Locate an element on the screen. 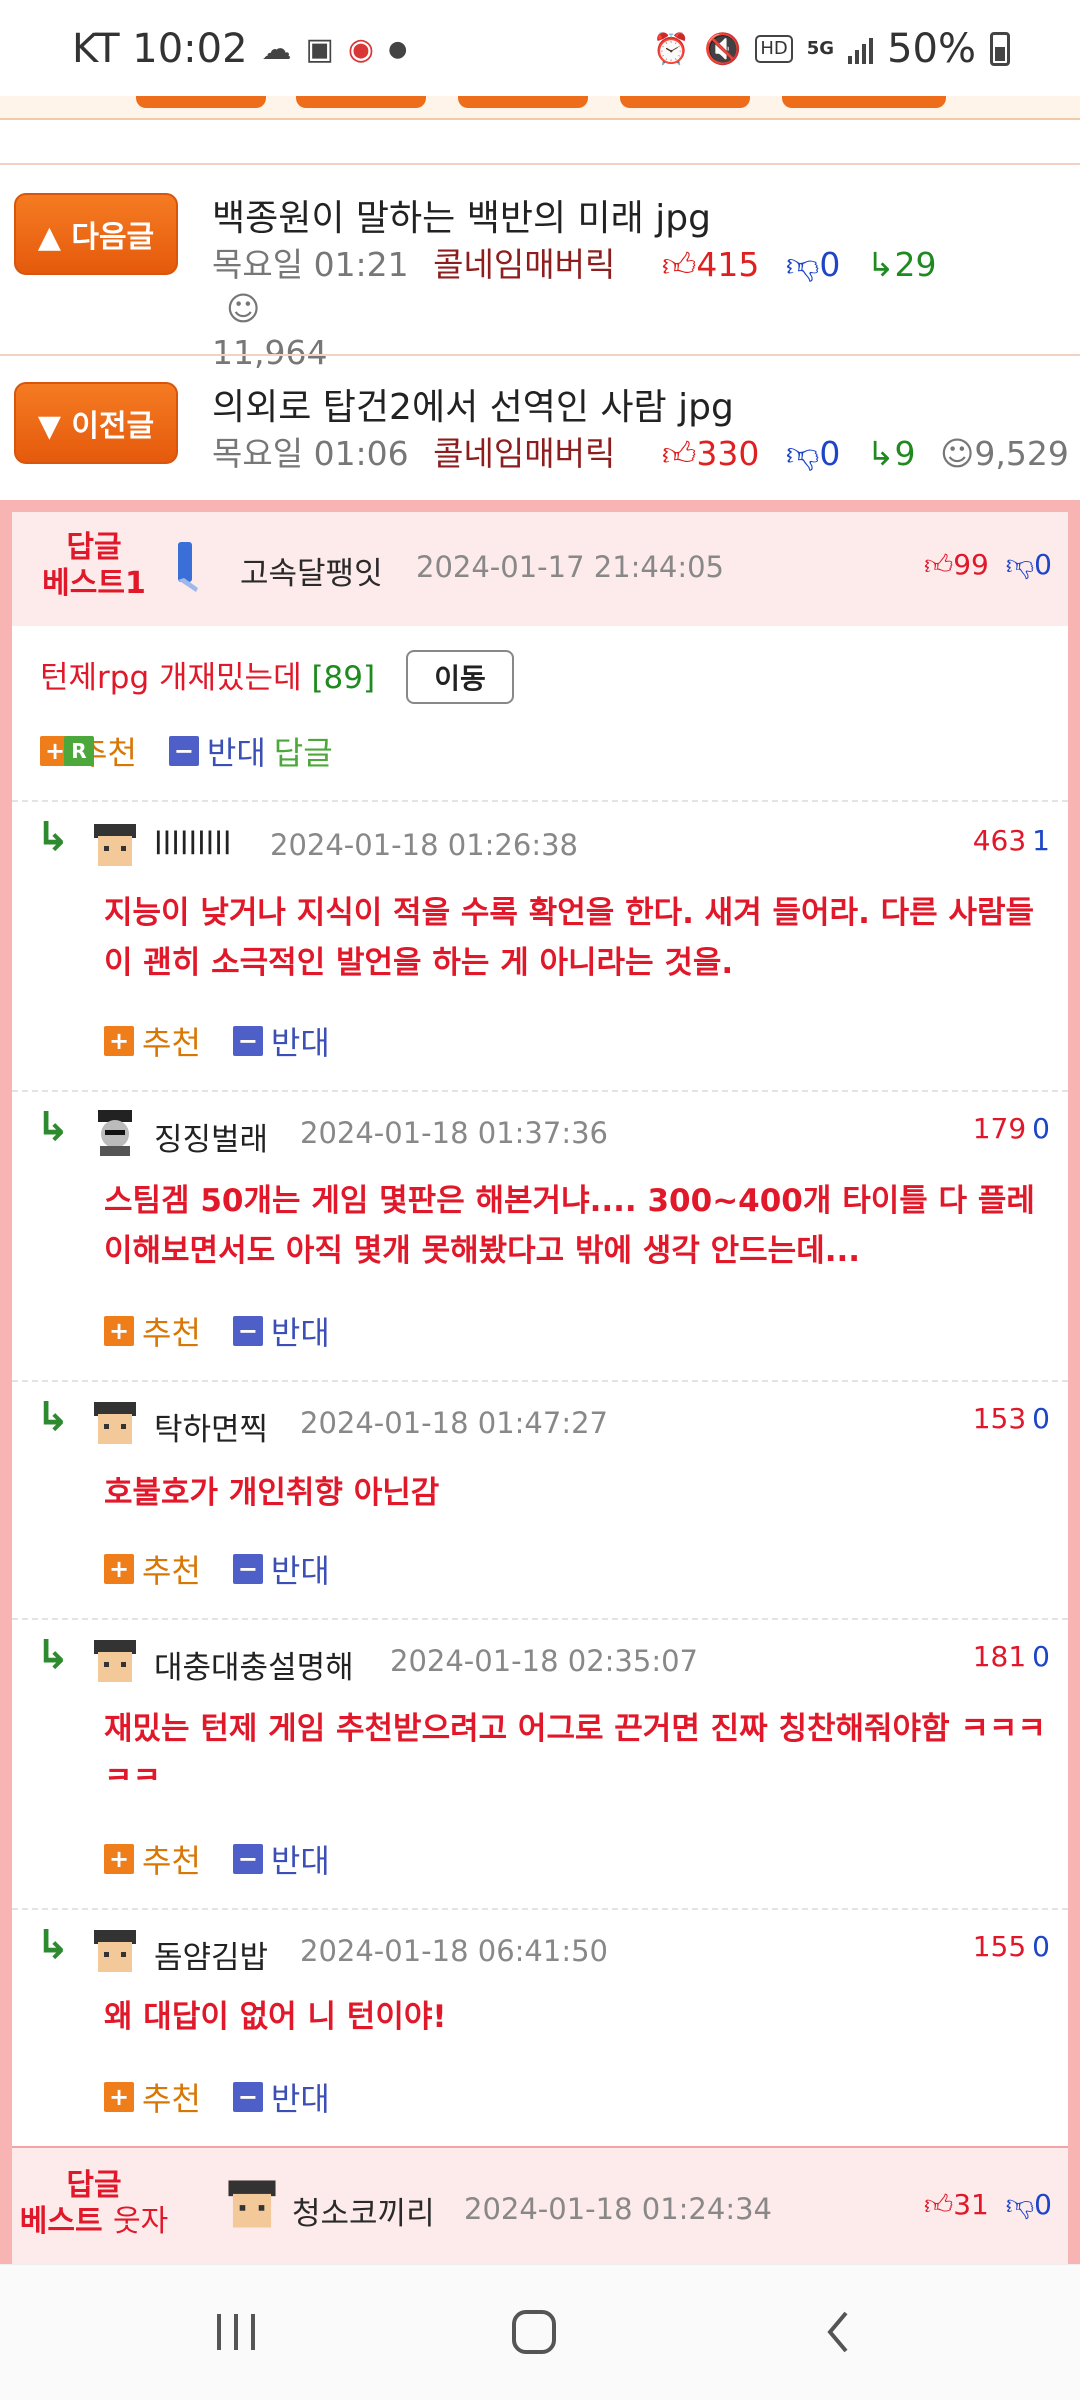 This screenshot has height=2400, width=1080. back-icon is located at coordinates (837, 2332).